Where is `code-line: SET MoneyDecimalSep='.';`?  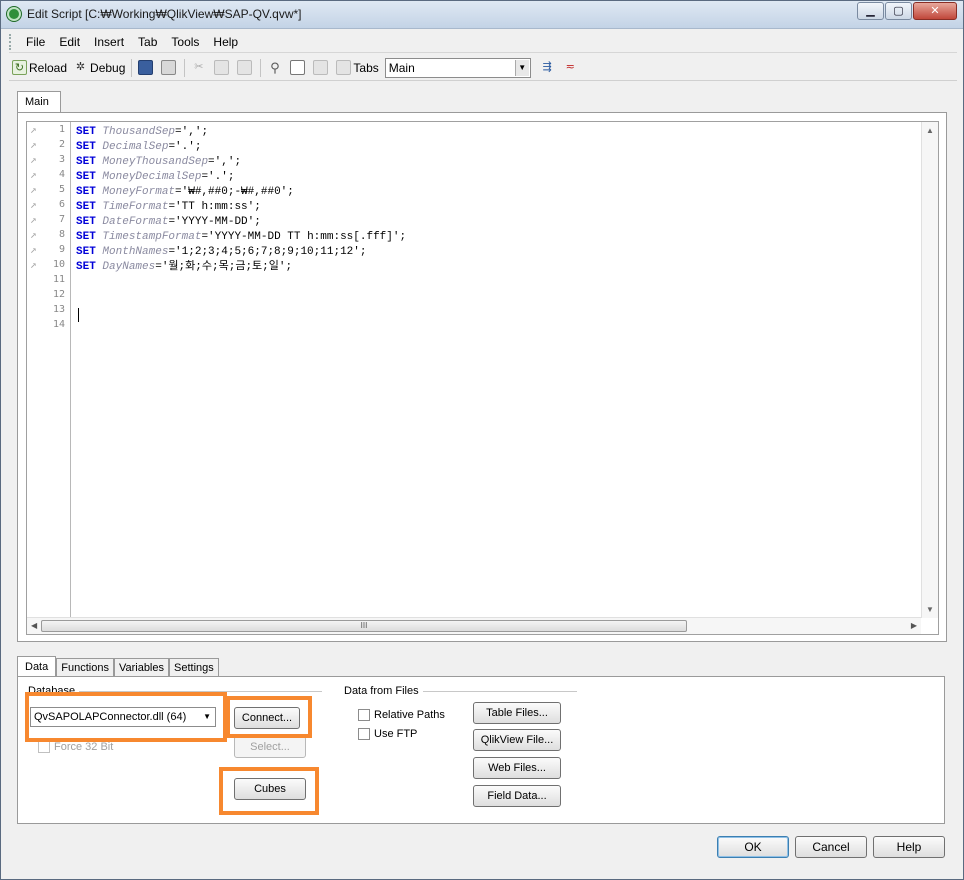 code-line: SET MoneyDecimalSep='.'; is located at coordinates (498, 177).